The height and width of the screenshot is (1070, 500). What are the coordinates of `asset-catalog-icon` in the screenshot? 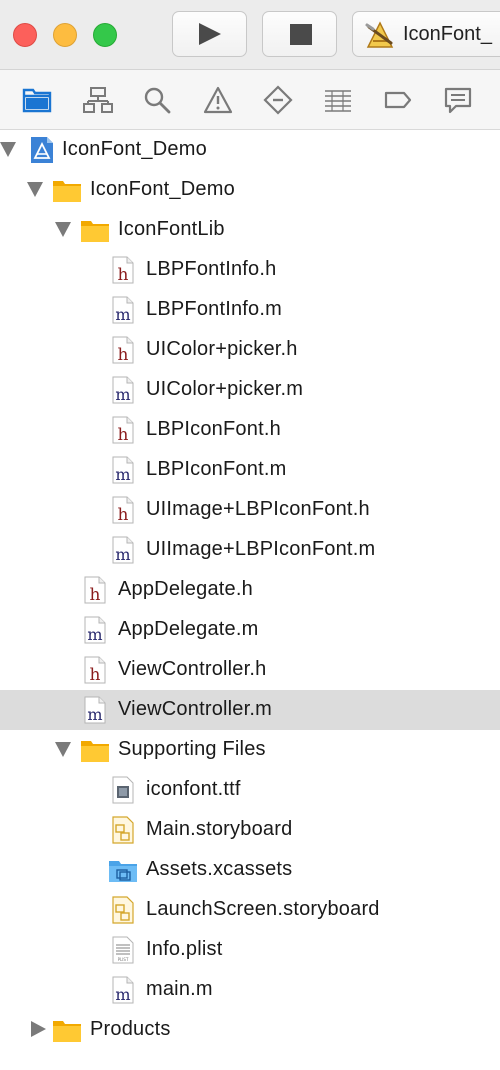 It's located at (123, 870).